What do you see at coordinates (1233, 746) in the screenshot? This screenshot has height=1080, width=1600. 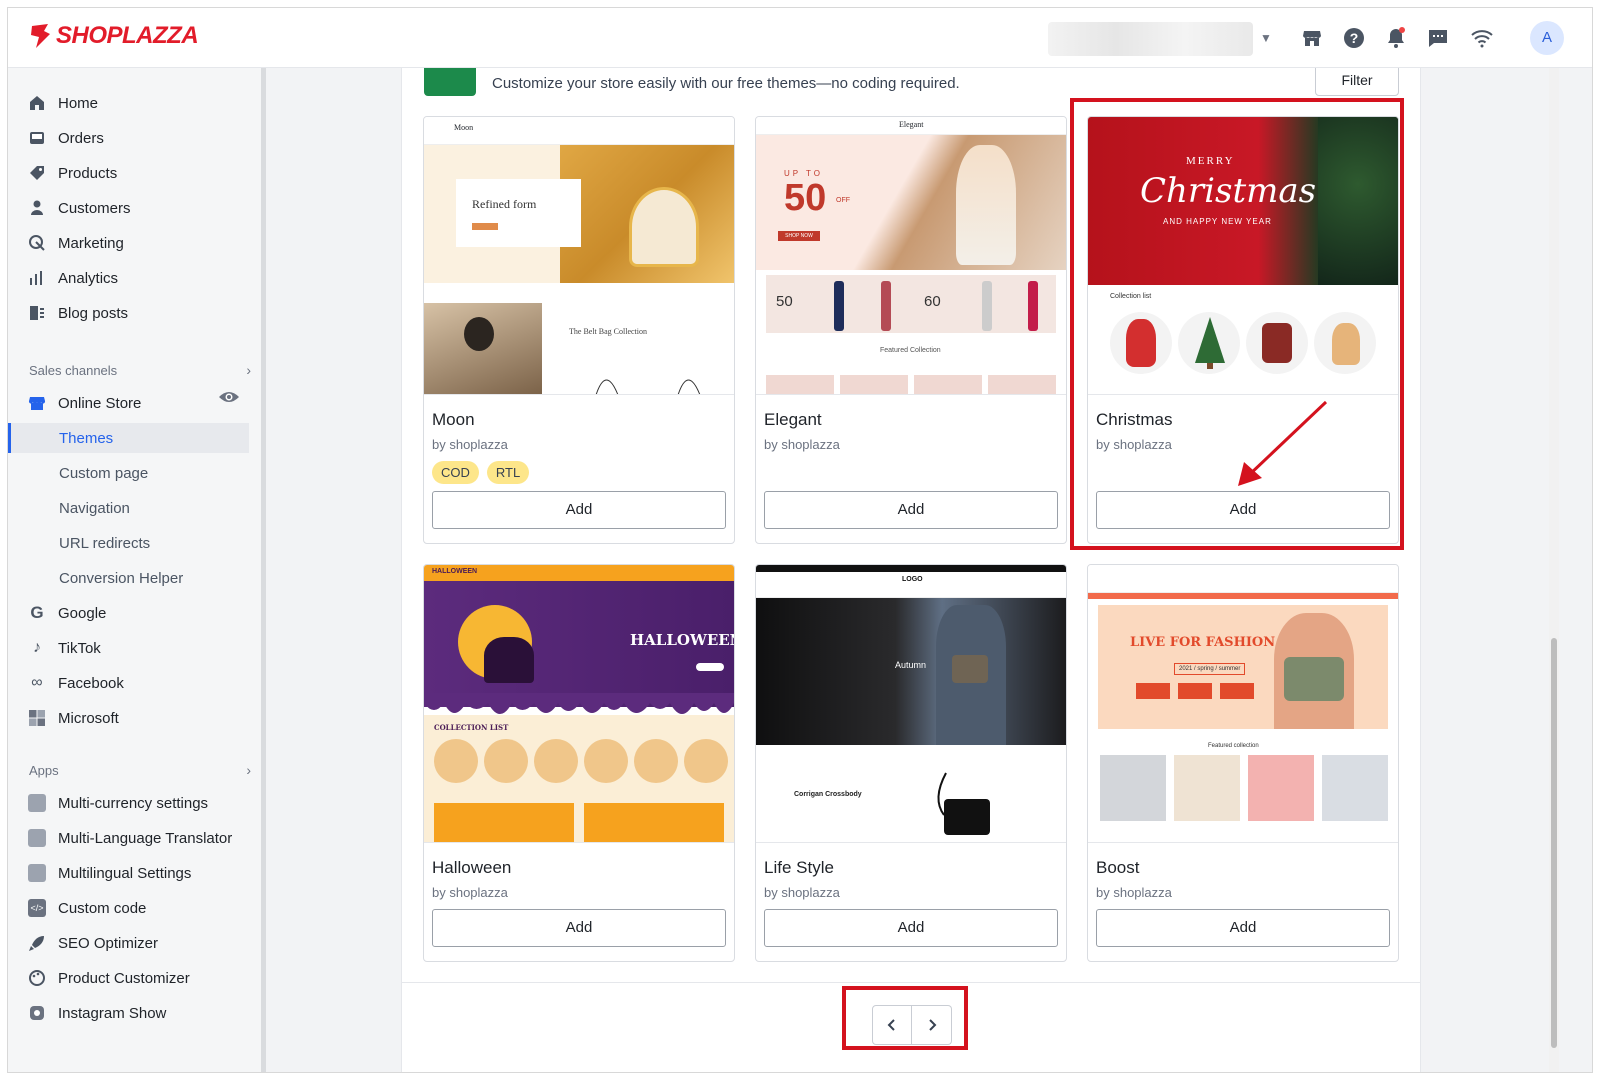 I see `preview-featured: Featured collection` at bounding box center [1233, 746].